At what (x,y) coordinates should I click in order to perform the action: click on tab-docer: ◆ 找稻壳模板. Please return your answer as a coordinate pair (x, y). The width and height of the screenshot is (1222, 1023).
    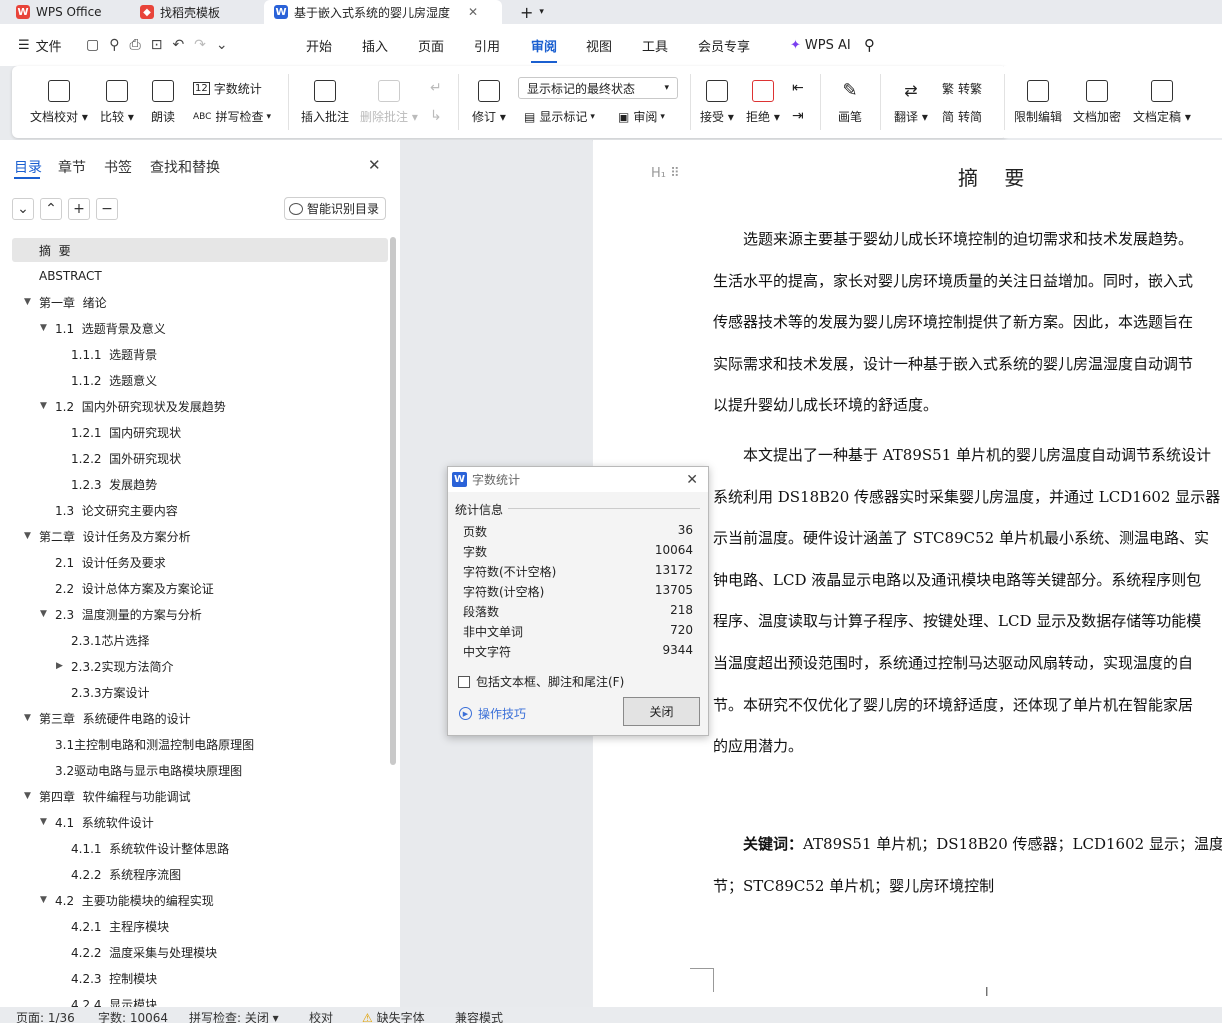
    Looking at the image, I should click on (194, 12).